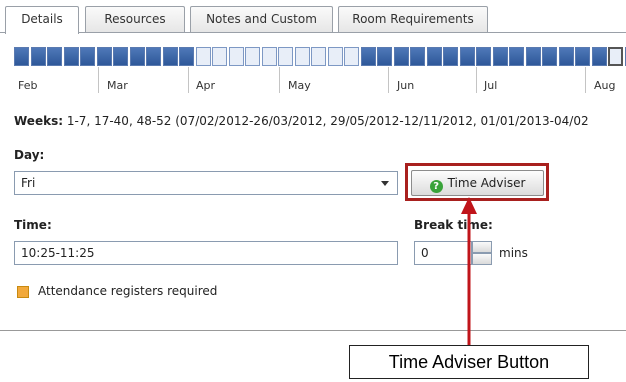 Image resolution: width=626 pixels, height=382 pixels. I want to click on callout-label: Time Adviser Button, so click(469, 362).